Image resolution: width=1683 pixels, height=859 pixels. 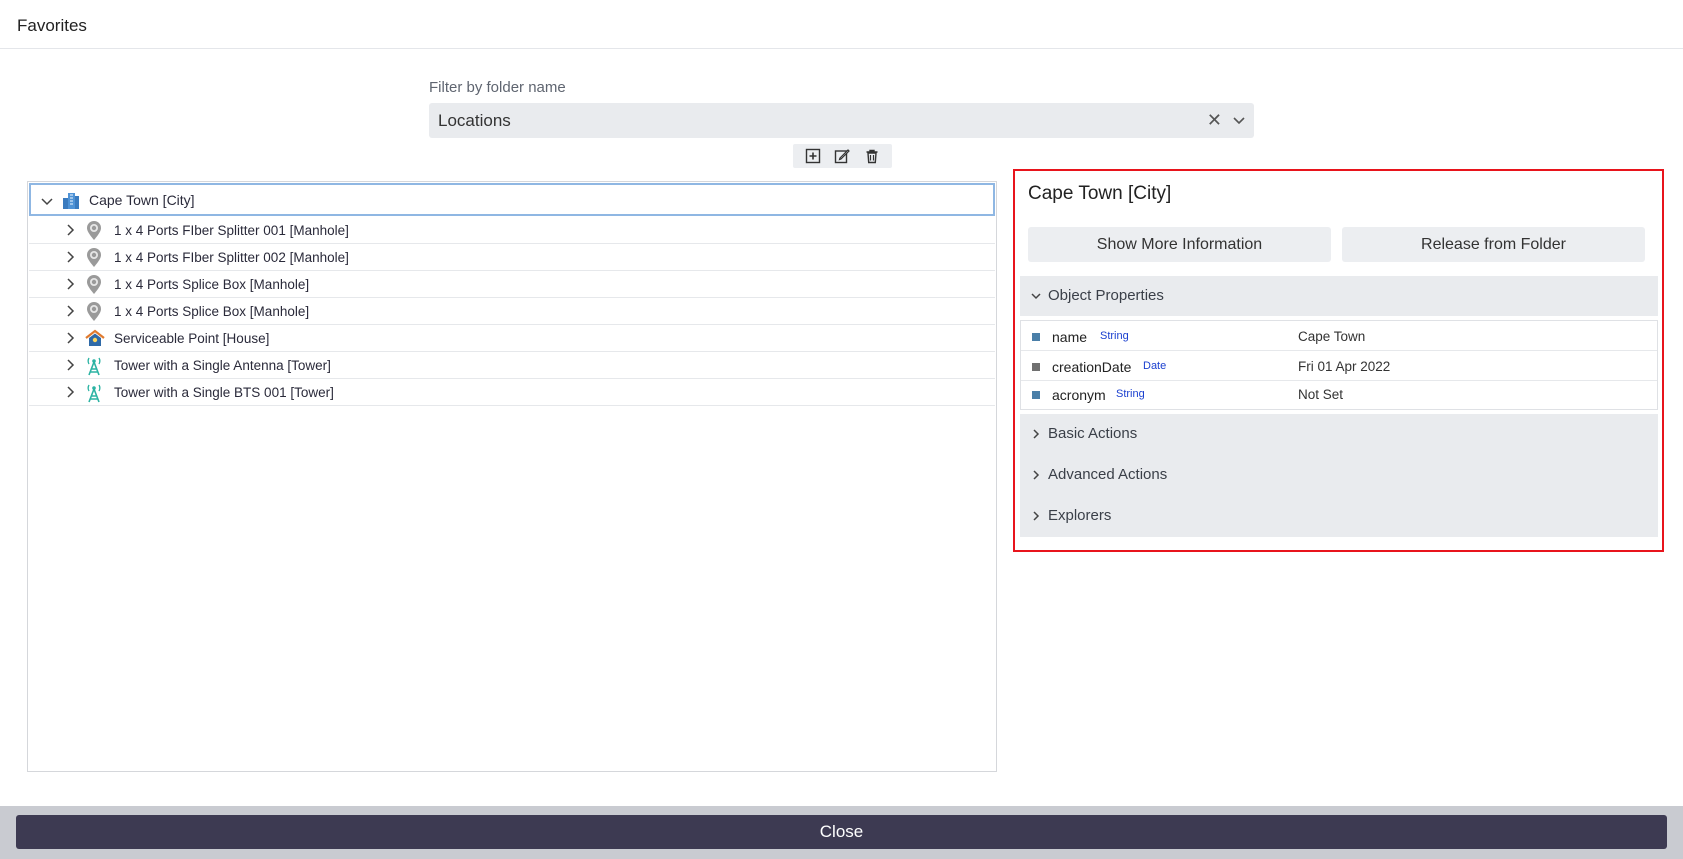 What do you see at coordinates (841, 24) in the screenshot?
I see `dialog-header: Favorites` at bounding box center [841, 24].